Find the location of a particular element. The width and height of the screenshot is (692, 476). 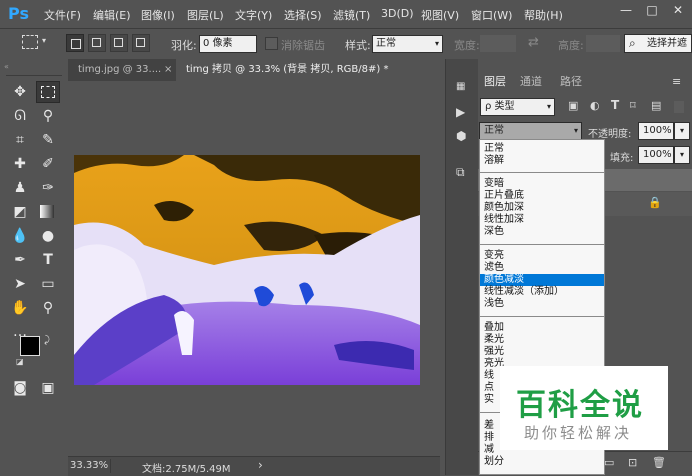

move-tool-icon: ✥ is located at coordinates (20, 92).